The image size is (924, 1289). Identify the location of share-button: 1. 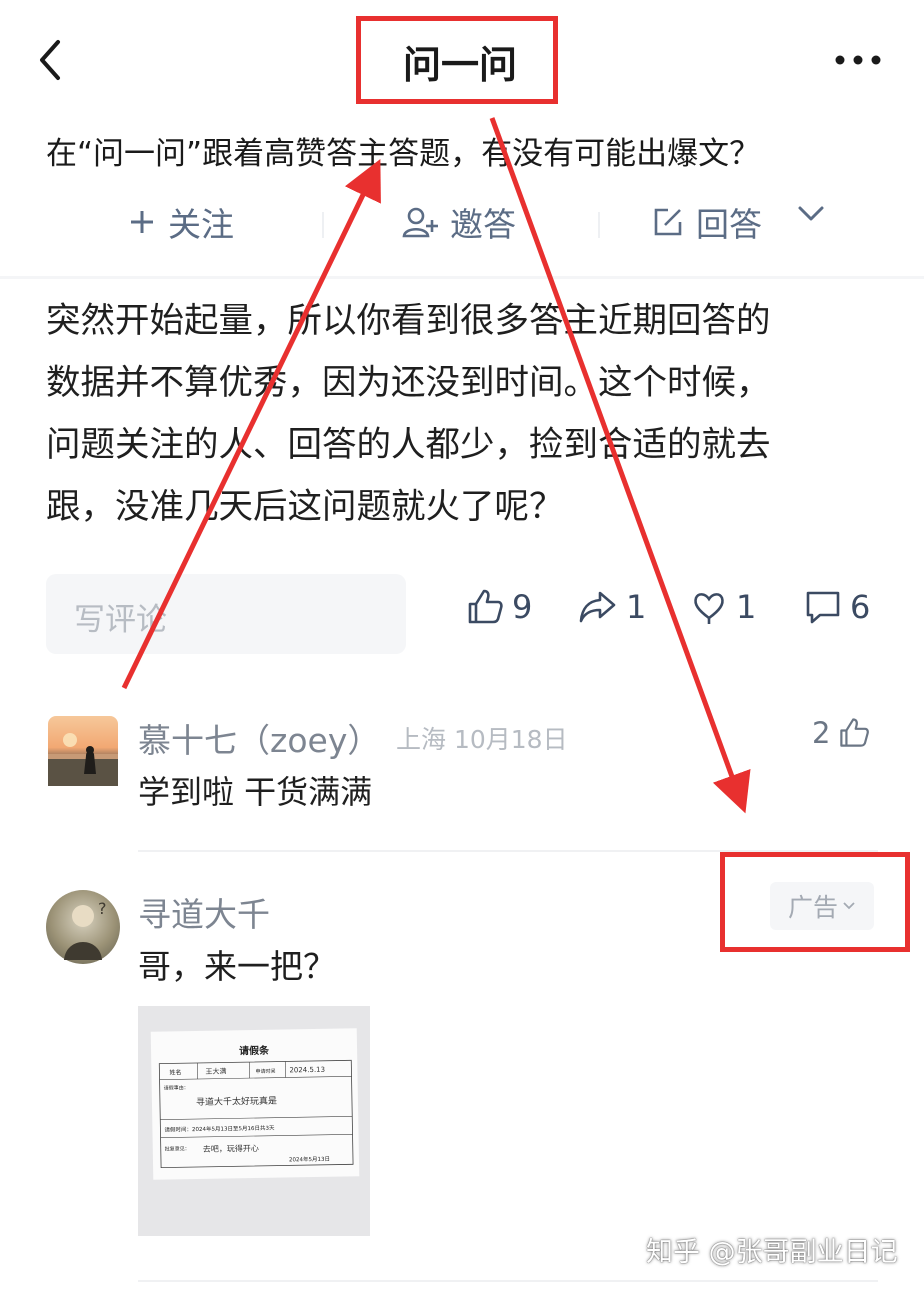
(612, 607).